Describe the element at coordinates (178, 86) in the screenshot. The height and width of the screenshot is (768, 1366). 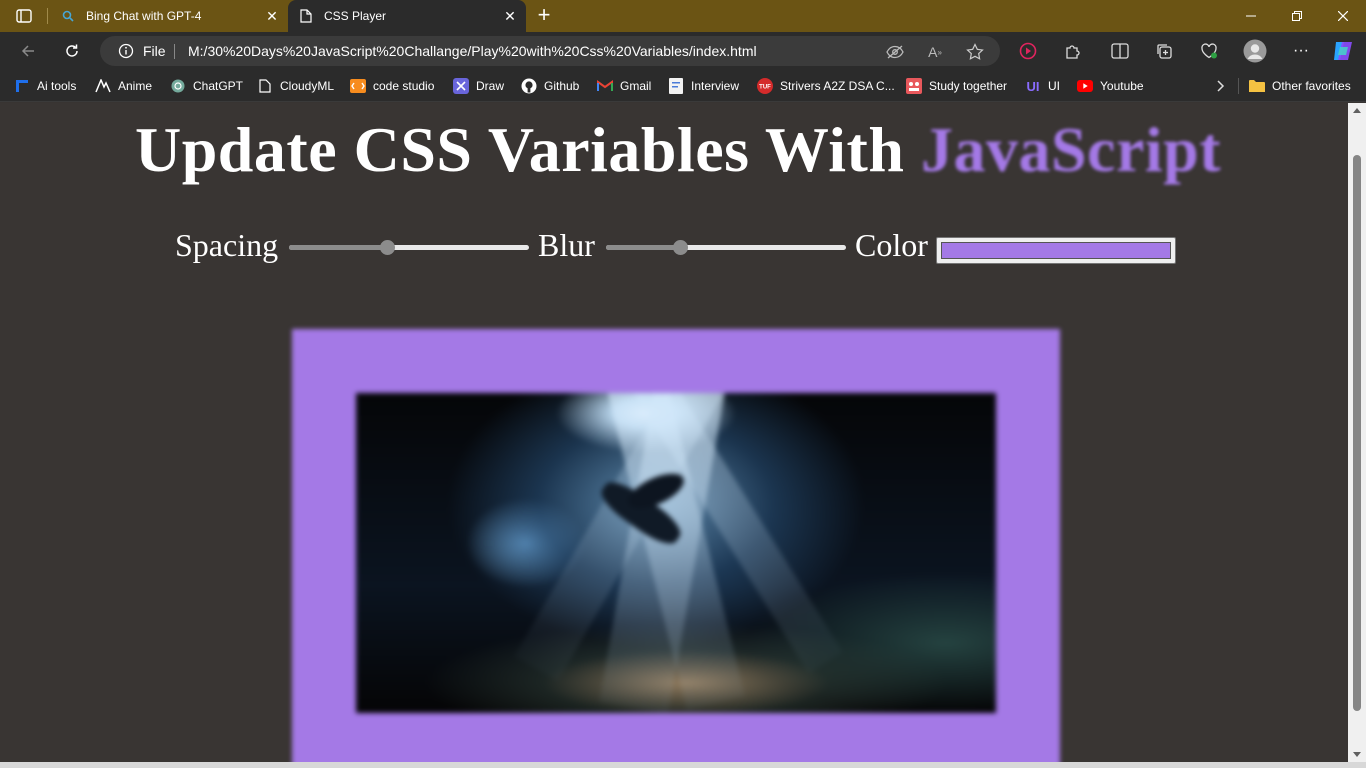
I see `chatgpt-icon` at that location.